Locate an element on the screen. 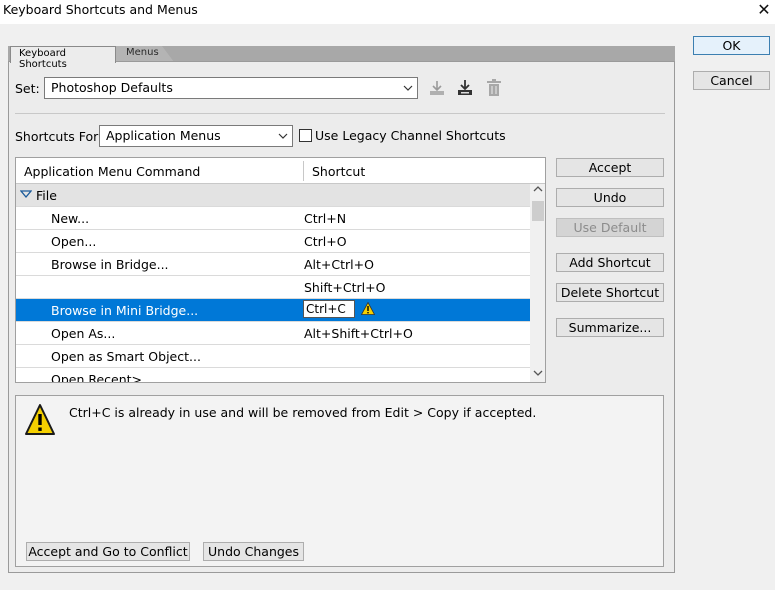 Image resolution: width=775 pixels, height=590 pixels. save-set-icon is located at coordinates (437, 88).